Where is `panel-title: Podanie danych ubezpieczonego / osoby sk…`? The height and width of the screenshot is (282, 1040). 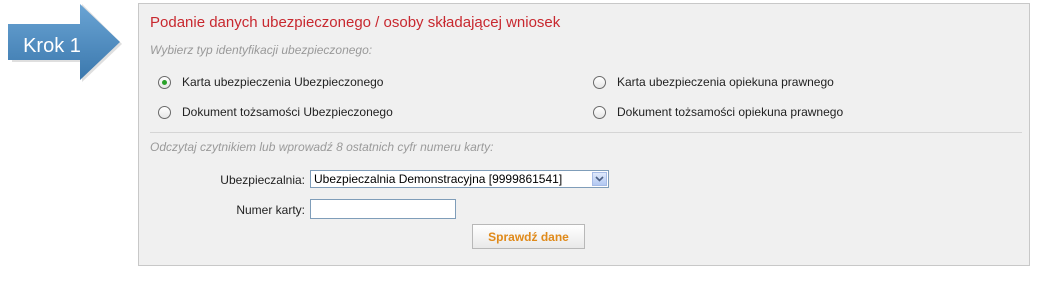 panel-title: Podanie danych ubezpieczonego / osoby sk… is located at coordinates (355, 22).